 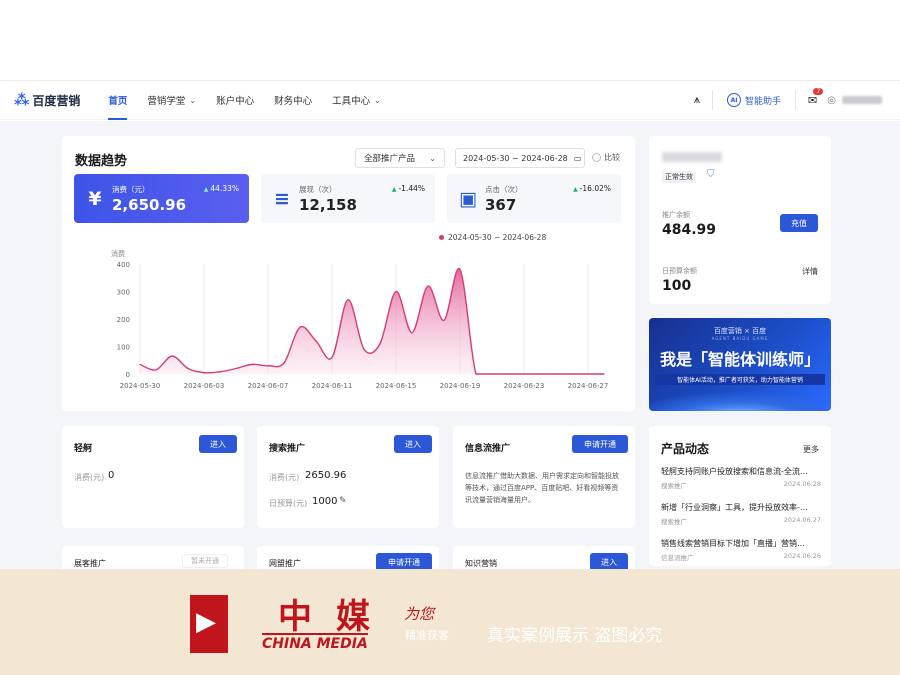 What do you see at coordinates (396, 386) in the screenshot?
I see `x-tick-label: 2024-06-15` at bounding box center [396, 386].